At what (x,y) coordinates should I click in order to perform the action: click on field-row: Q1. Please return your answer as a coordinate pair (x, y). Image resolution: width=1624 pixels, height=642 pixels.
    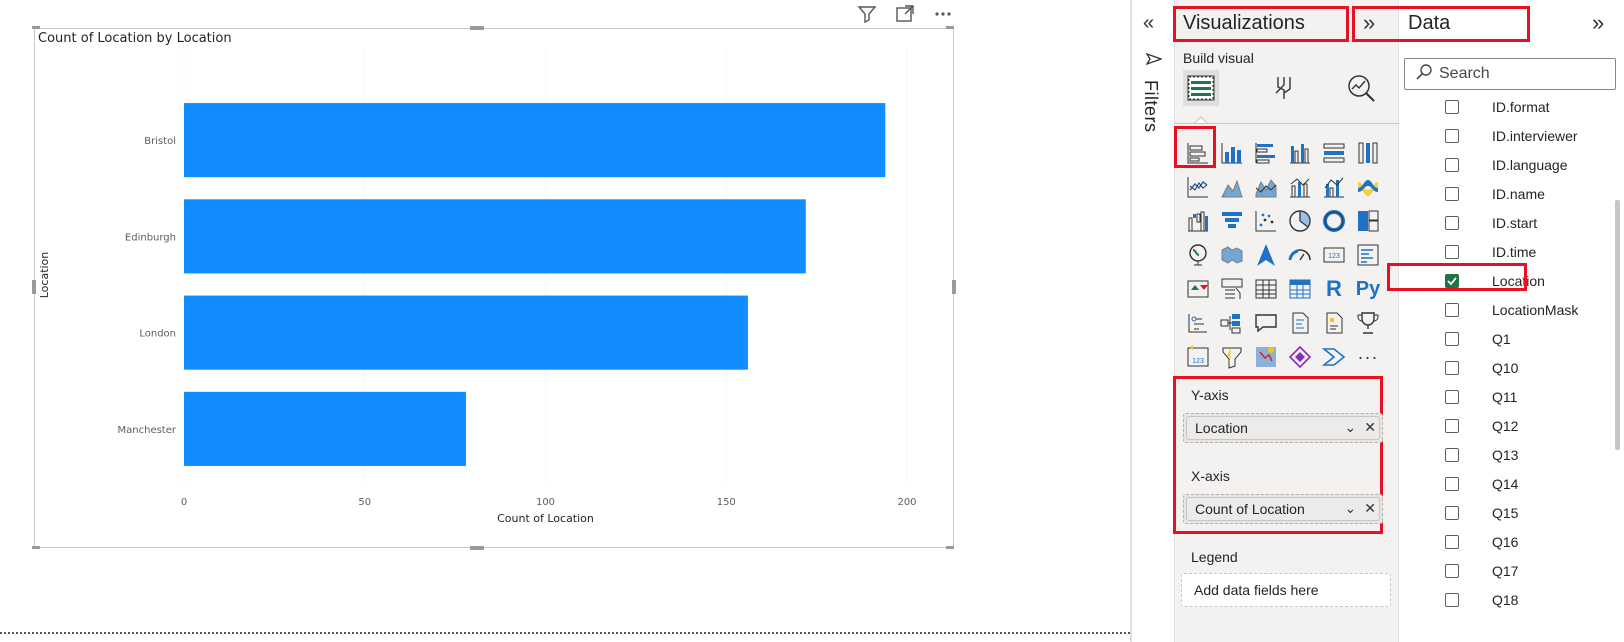
    Looking at the image, I should click on (1504, 339).